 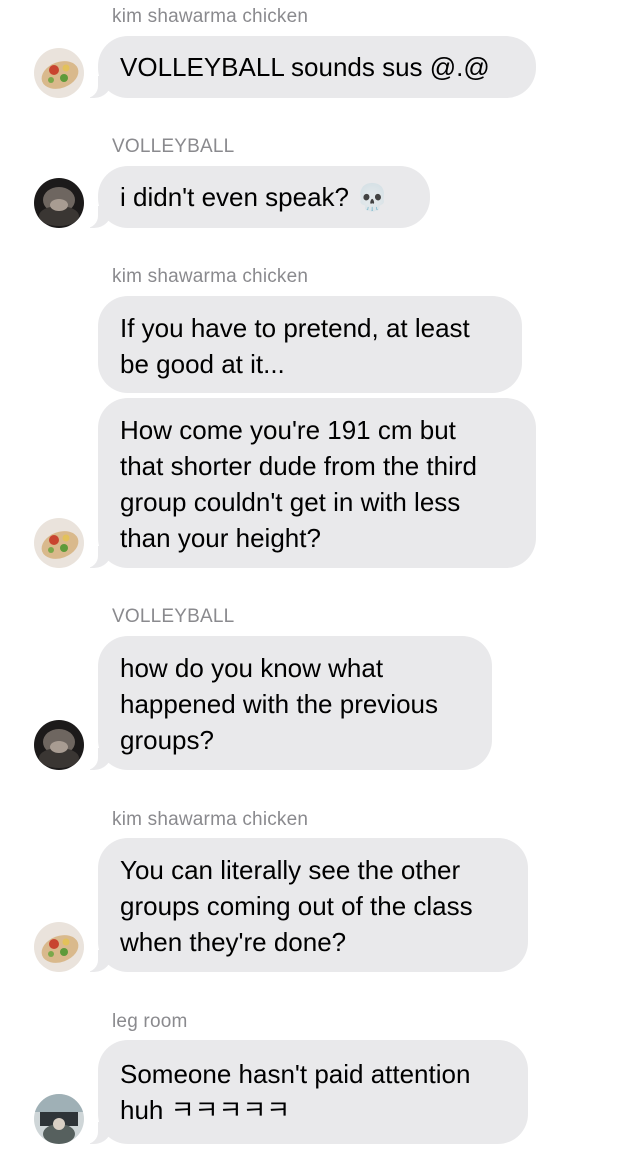 What do you see at coordinates (295, 1074) in the screenshot?
I see `message-text: Someone hasn't paid attention` at bounding box center [295, 1074].